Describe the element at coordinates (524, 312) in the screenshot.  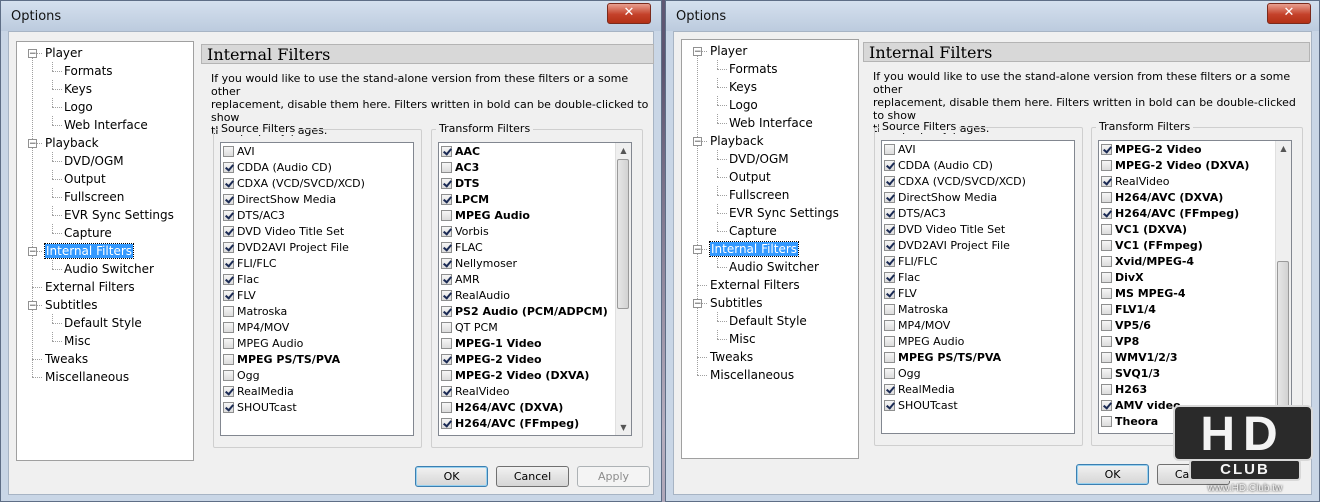
I see `filter-item: PS2 Audio (PCM/ADPCM)` at that location.